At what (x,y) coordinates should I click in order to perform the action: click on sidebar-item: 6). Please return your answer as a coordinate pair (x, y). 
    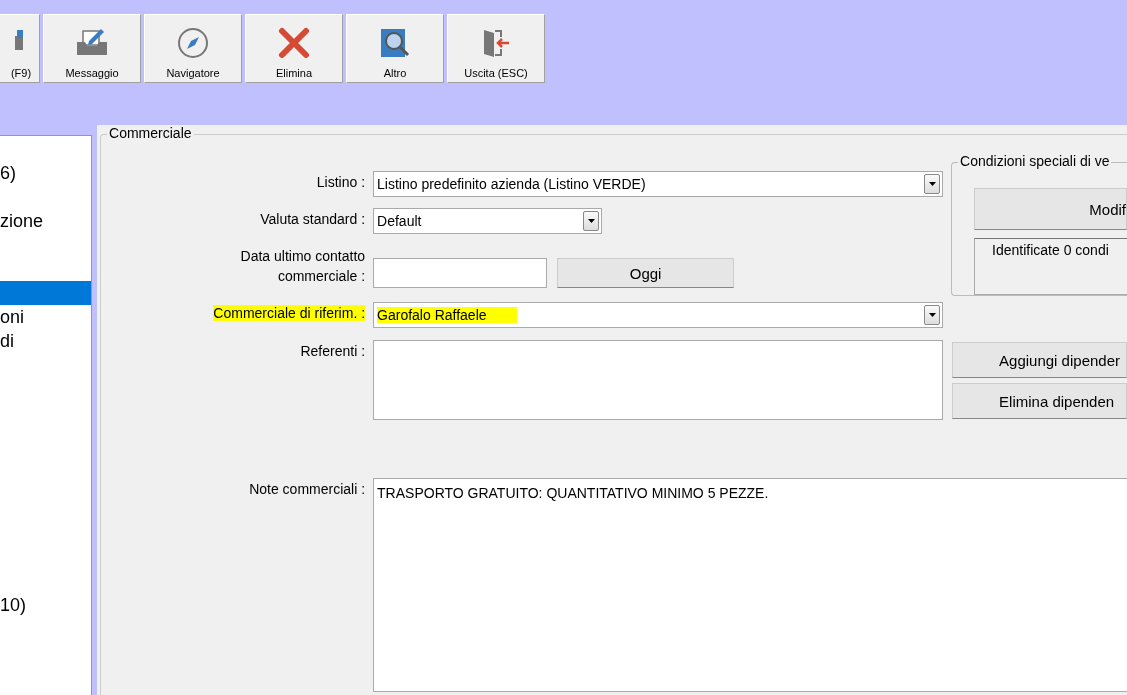
    Looking at the image, I should click on (46, 173).